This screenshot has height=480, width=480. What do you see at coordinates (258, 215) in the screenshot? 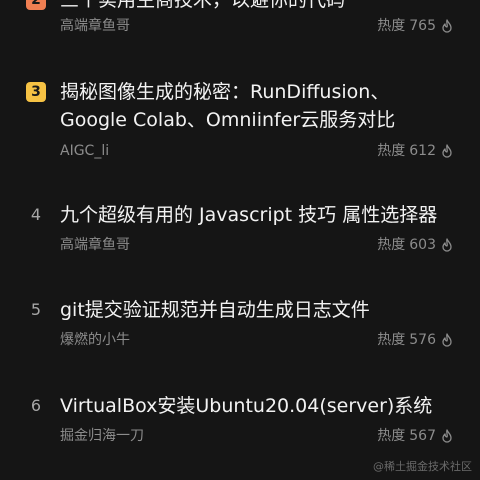
I see `article-title: 九个超级有用的 Javascript 技巧 属性选择器` at bounding box center [258, 215].